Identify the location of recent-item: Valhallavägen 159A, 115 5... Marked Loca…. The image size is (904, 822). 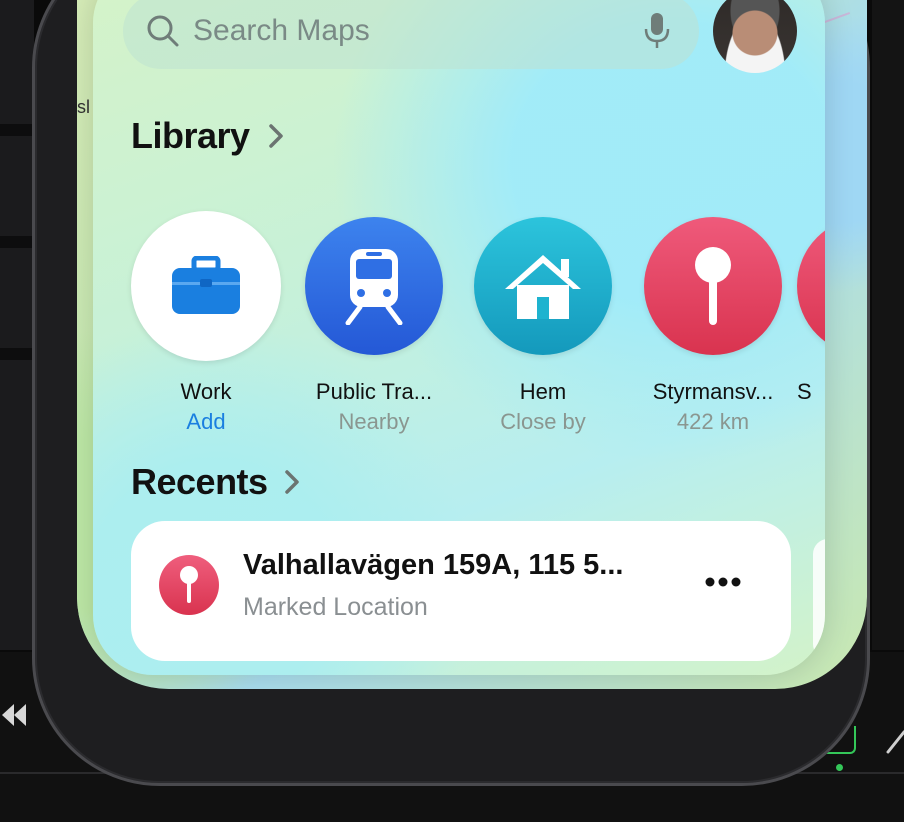
(461, 591).